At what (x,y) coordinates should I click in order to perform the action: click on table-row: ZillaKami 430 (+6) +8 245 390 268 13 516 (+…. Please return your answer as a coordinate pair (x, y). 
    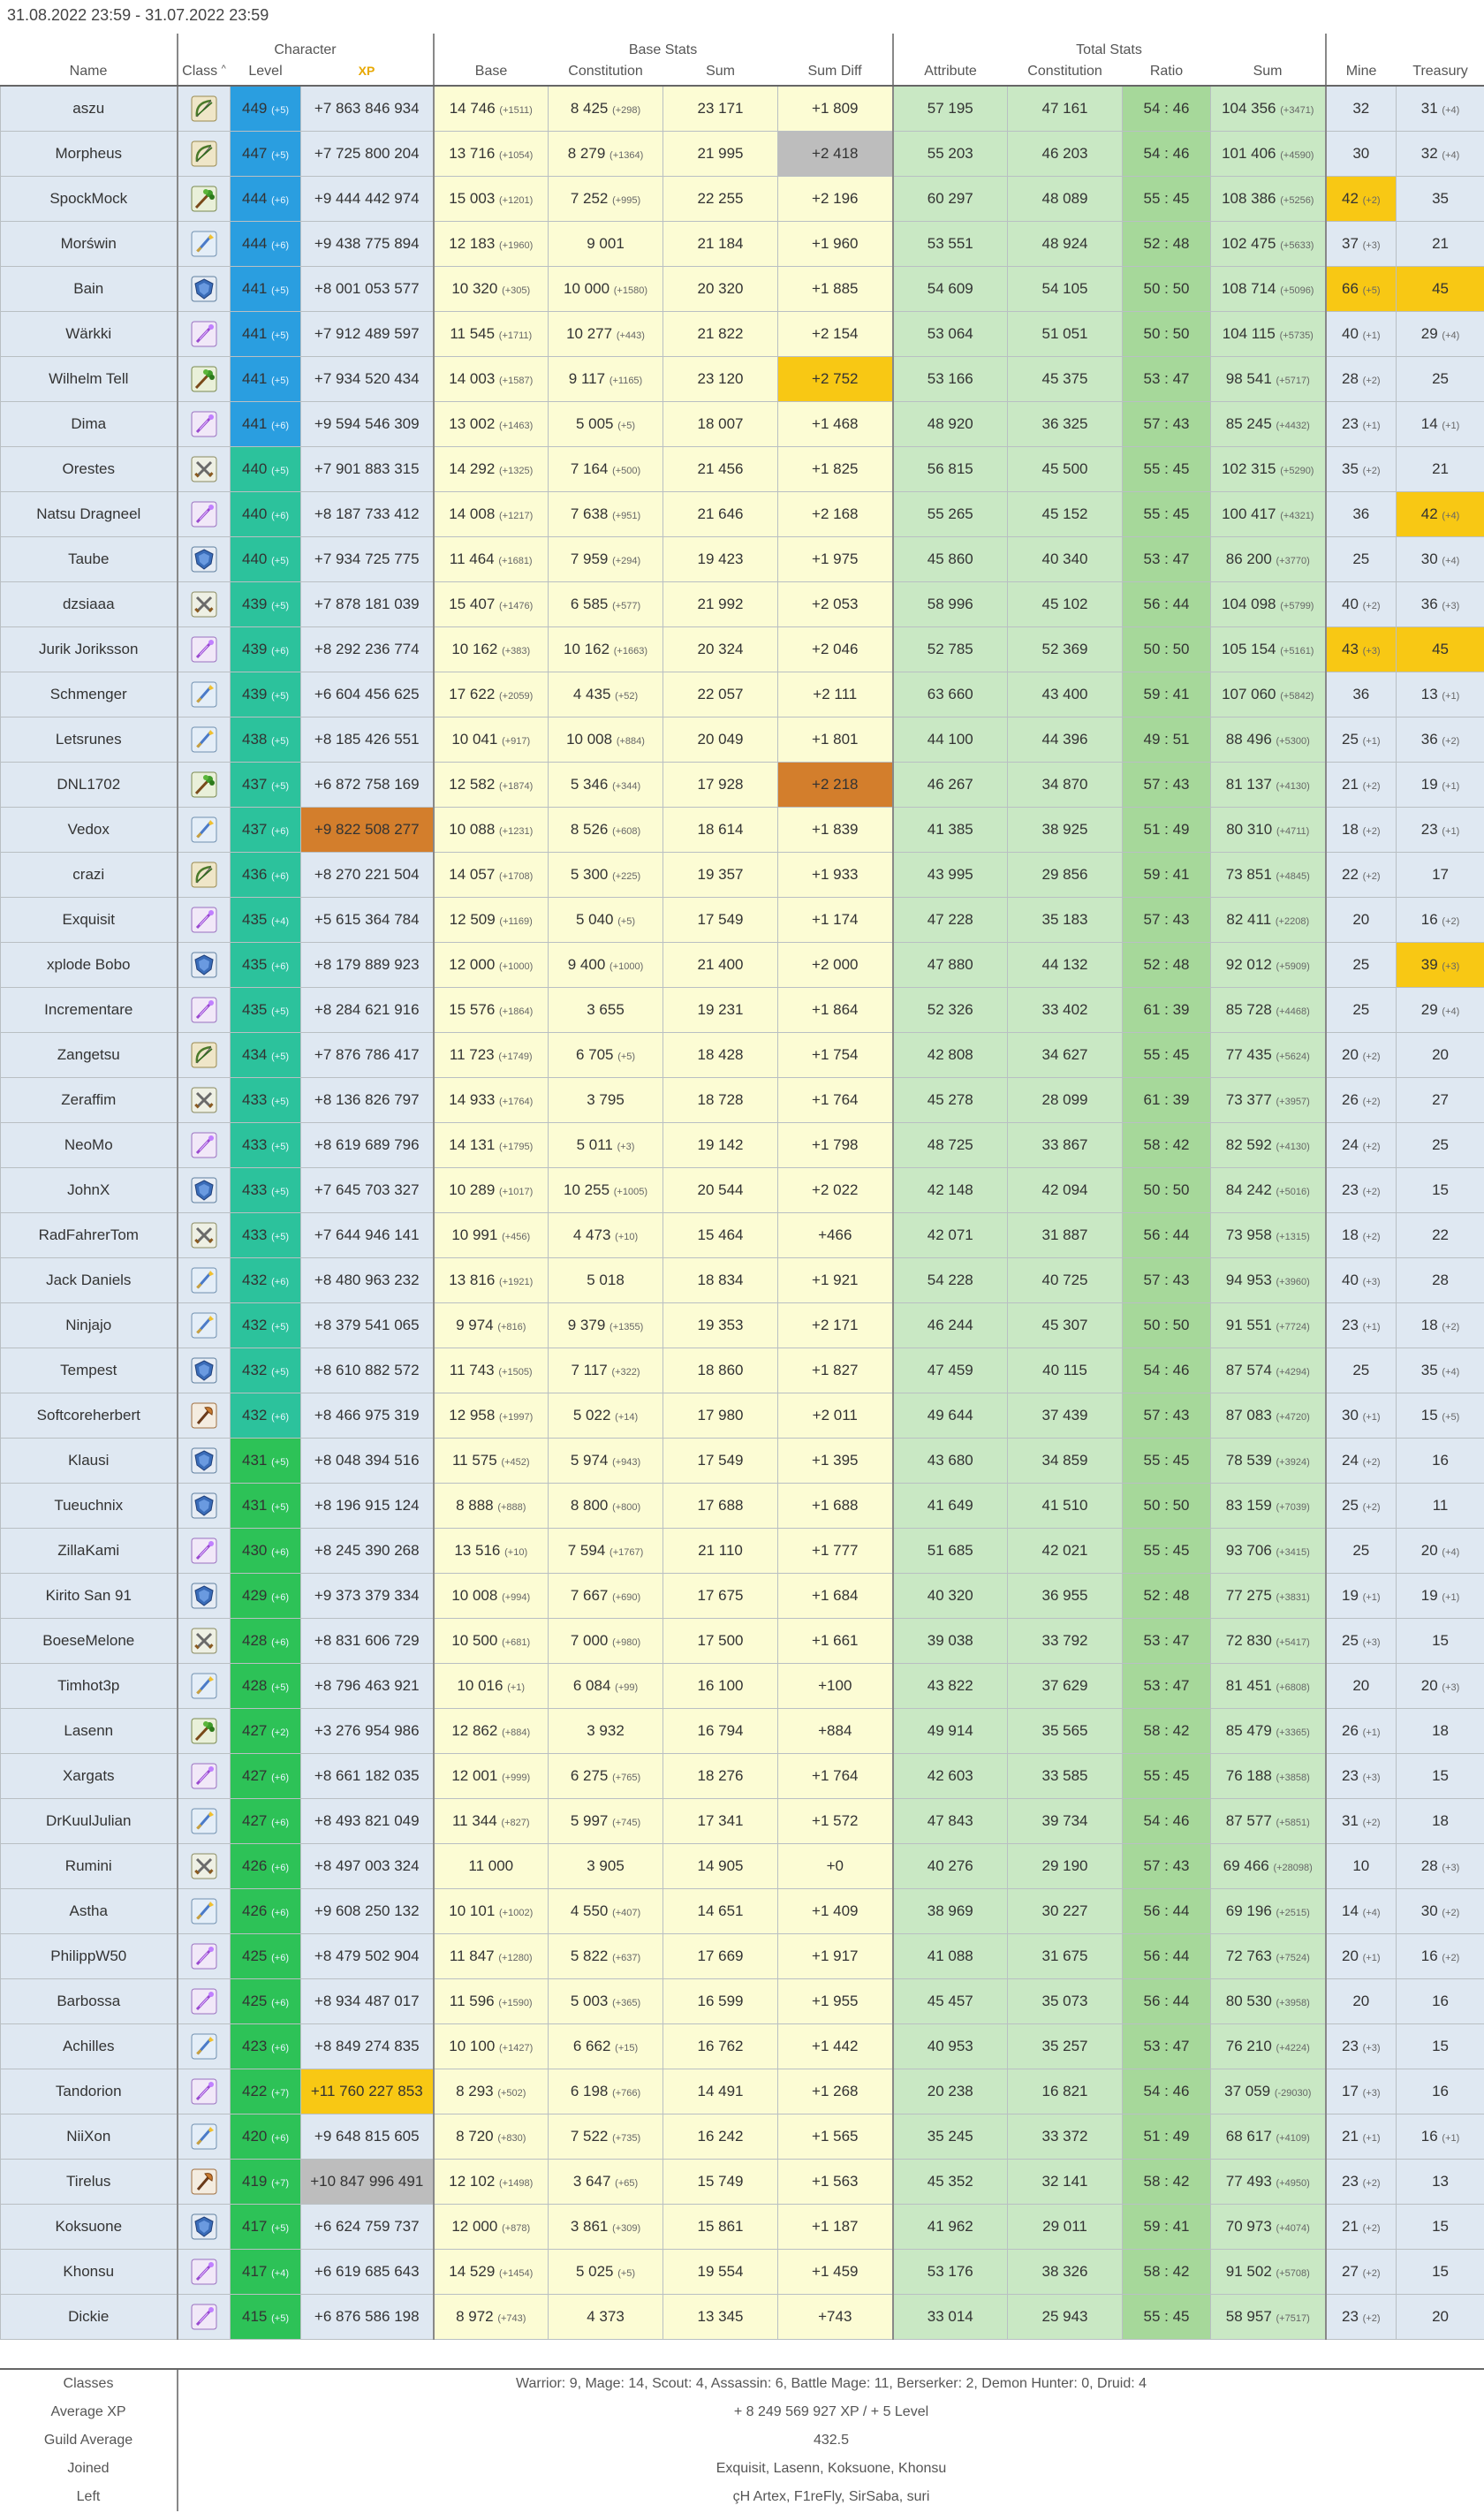
    Looking at the image, I should click on (742, 1551).